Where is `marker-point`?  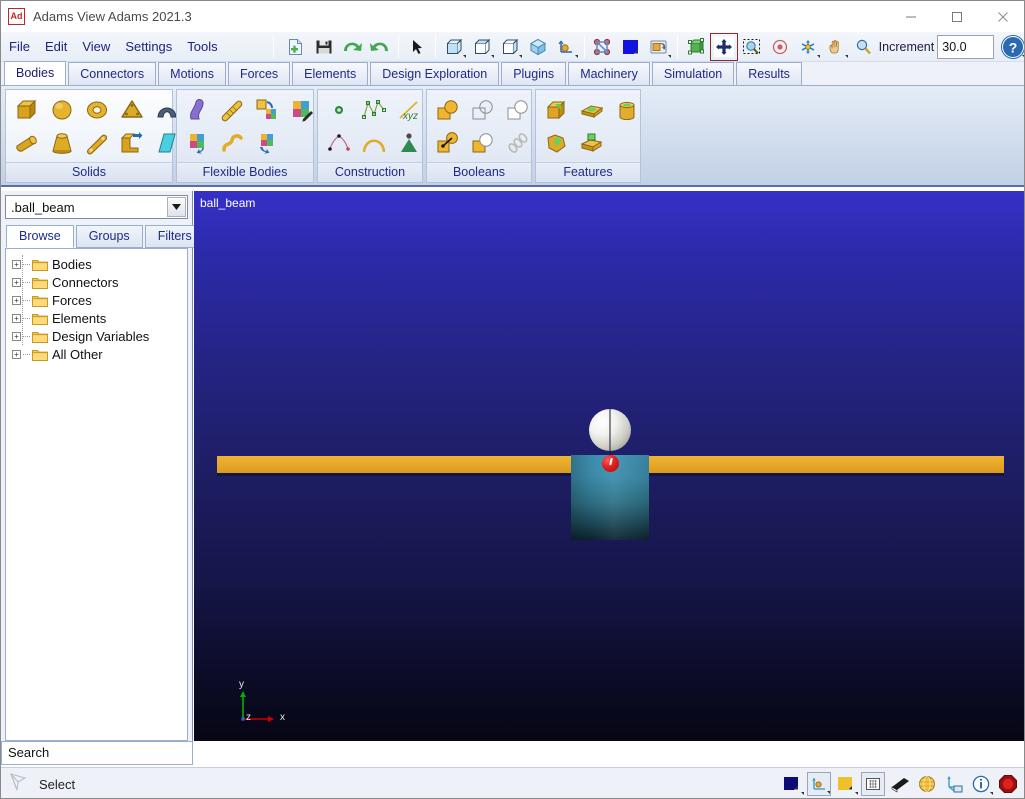 marker-point is located at coordinates (610, 463).